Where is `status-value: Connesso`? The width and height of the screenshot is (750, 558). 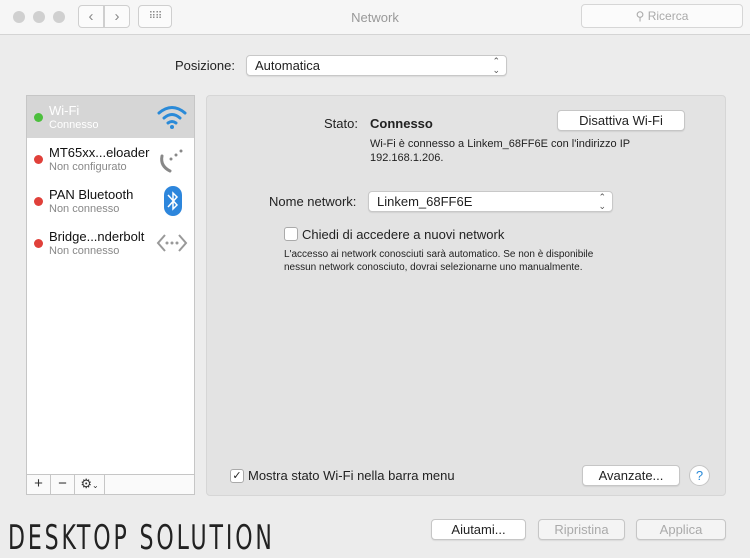
status-value: Connesso is located at coordinates (401, 123).